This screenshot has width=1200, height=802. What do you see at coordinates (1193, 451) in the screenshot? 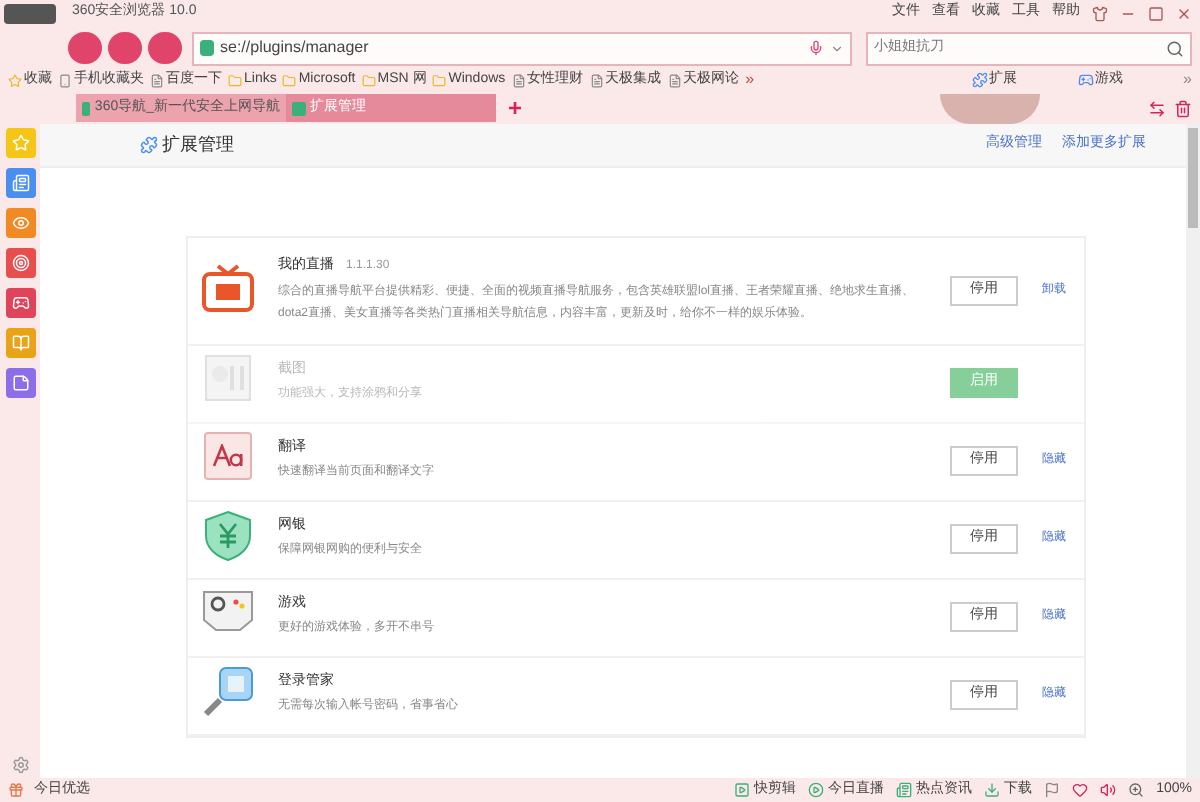
I see `scrollbar` at bounding box center [1193, 451].